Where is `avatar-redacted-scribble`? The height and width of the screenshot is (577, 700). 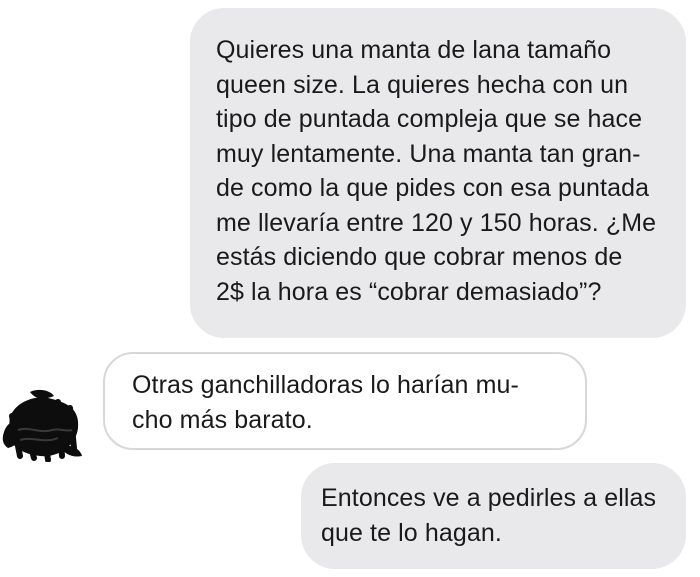 avatar-redacted-scribble is located at coordinates (44, 424).